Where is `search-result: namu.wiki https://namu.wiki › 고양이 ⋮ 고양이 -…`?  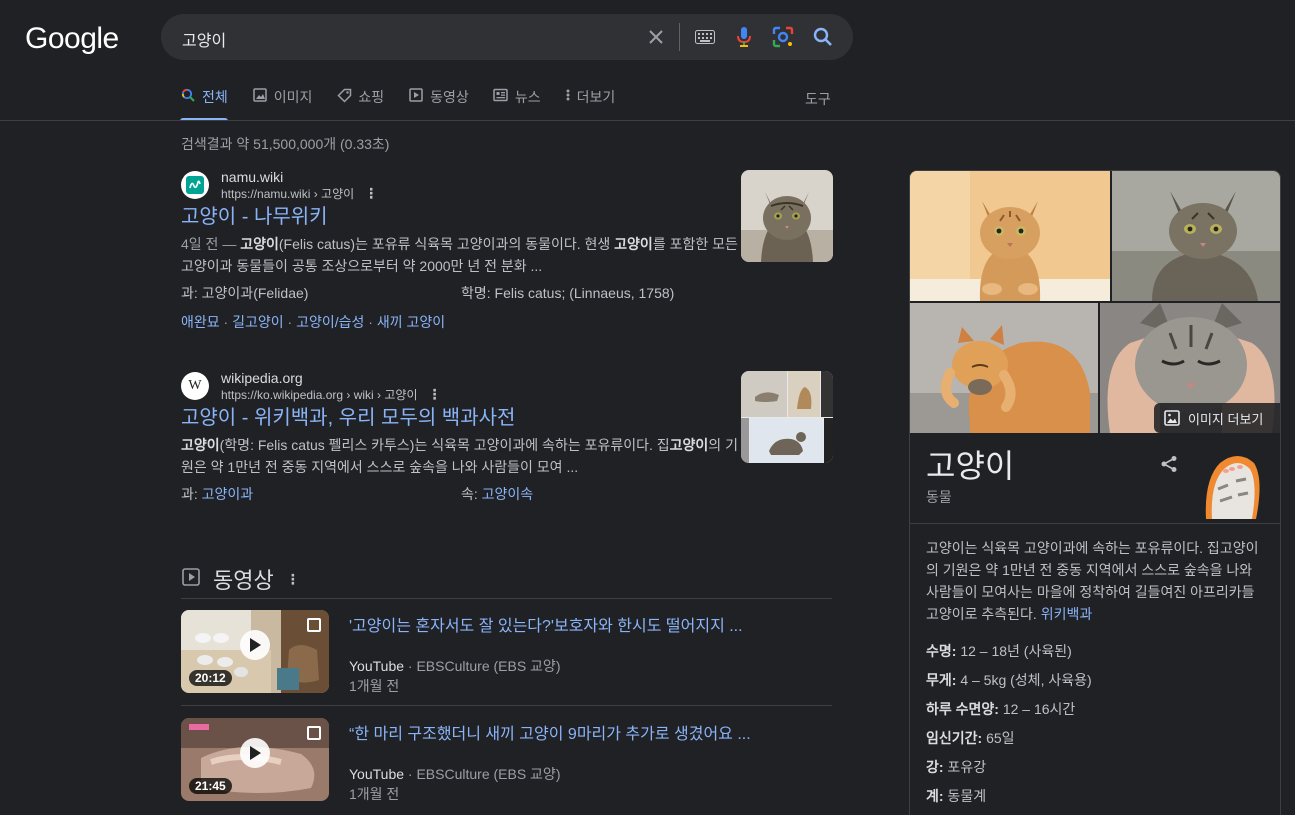 search-result: namu.wiki https://namu.wiki › 고양이 ⋮ 고양이 -… is located at coordinates (461, 250).